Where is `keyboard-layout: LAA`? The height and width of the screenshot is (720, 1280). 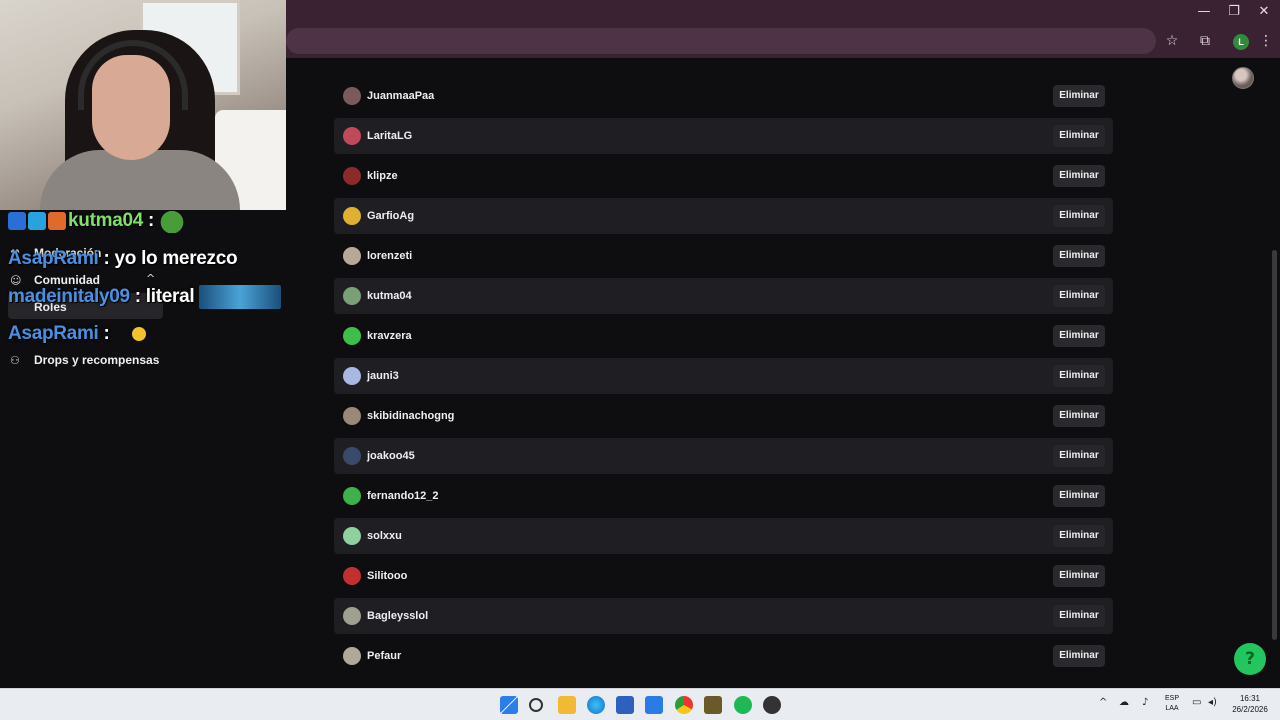
keyboard-layout: LAA is located at coordinates (1172, 708).